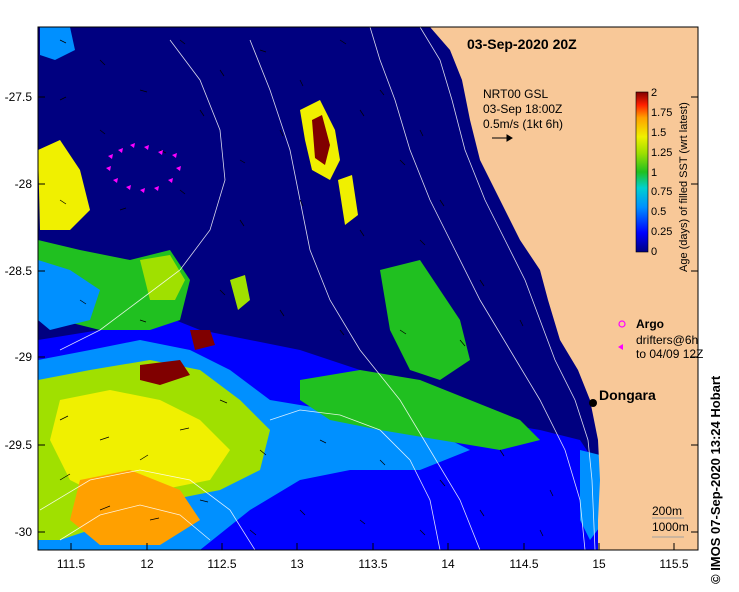  I want to click on drifters-legend-line-1: drifters@6h, so click(667, 340).